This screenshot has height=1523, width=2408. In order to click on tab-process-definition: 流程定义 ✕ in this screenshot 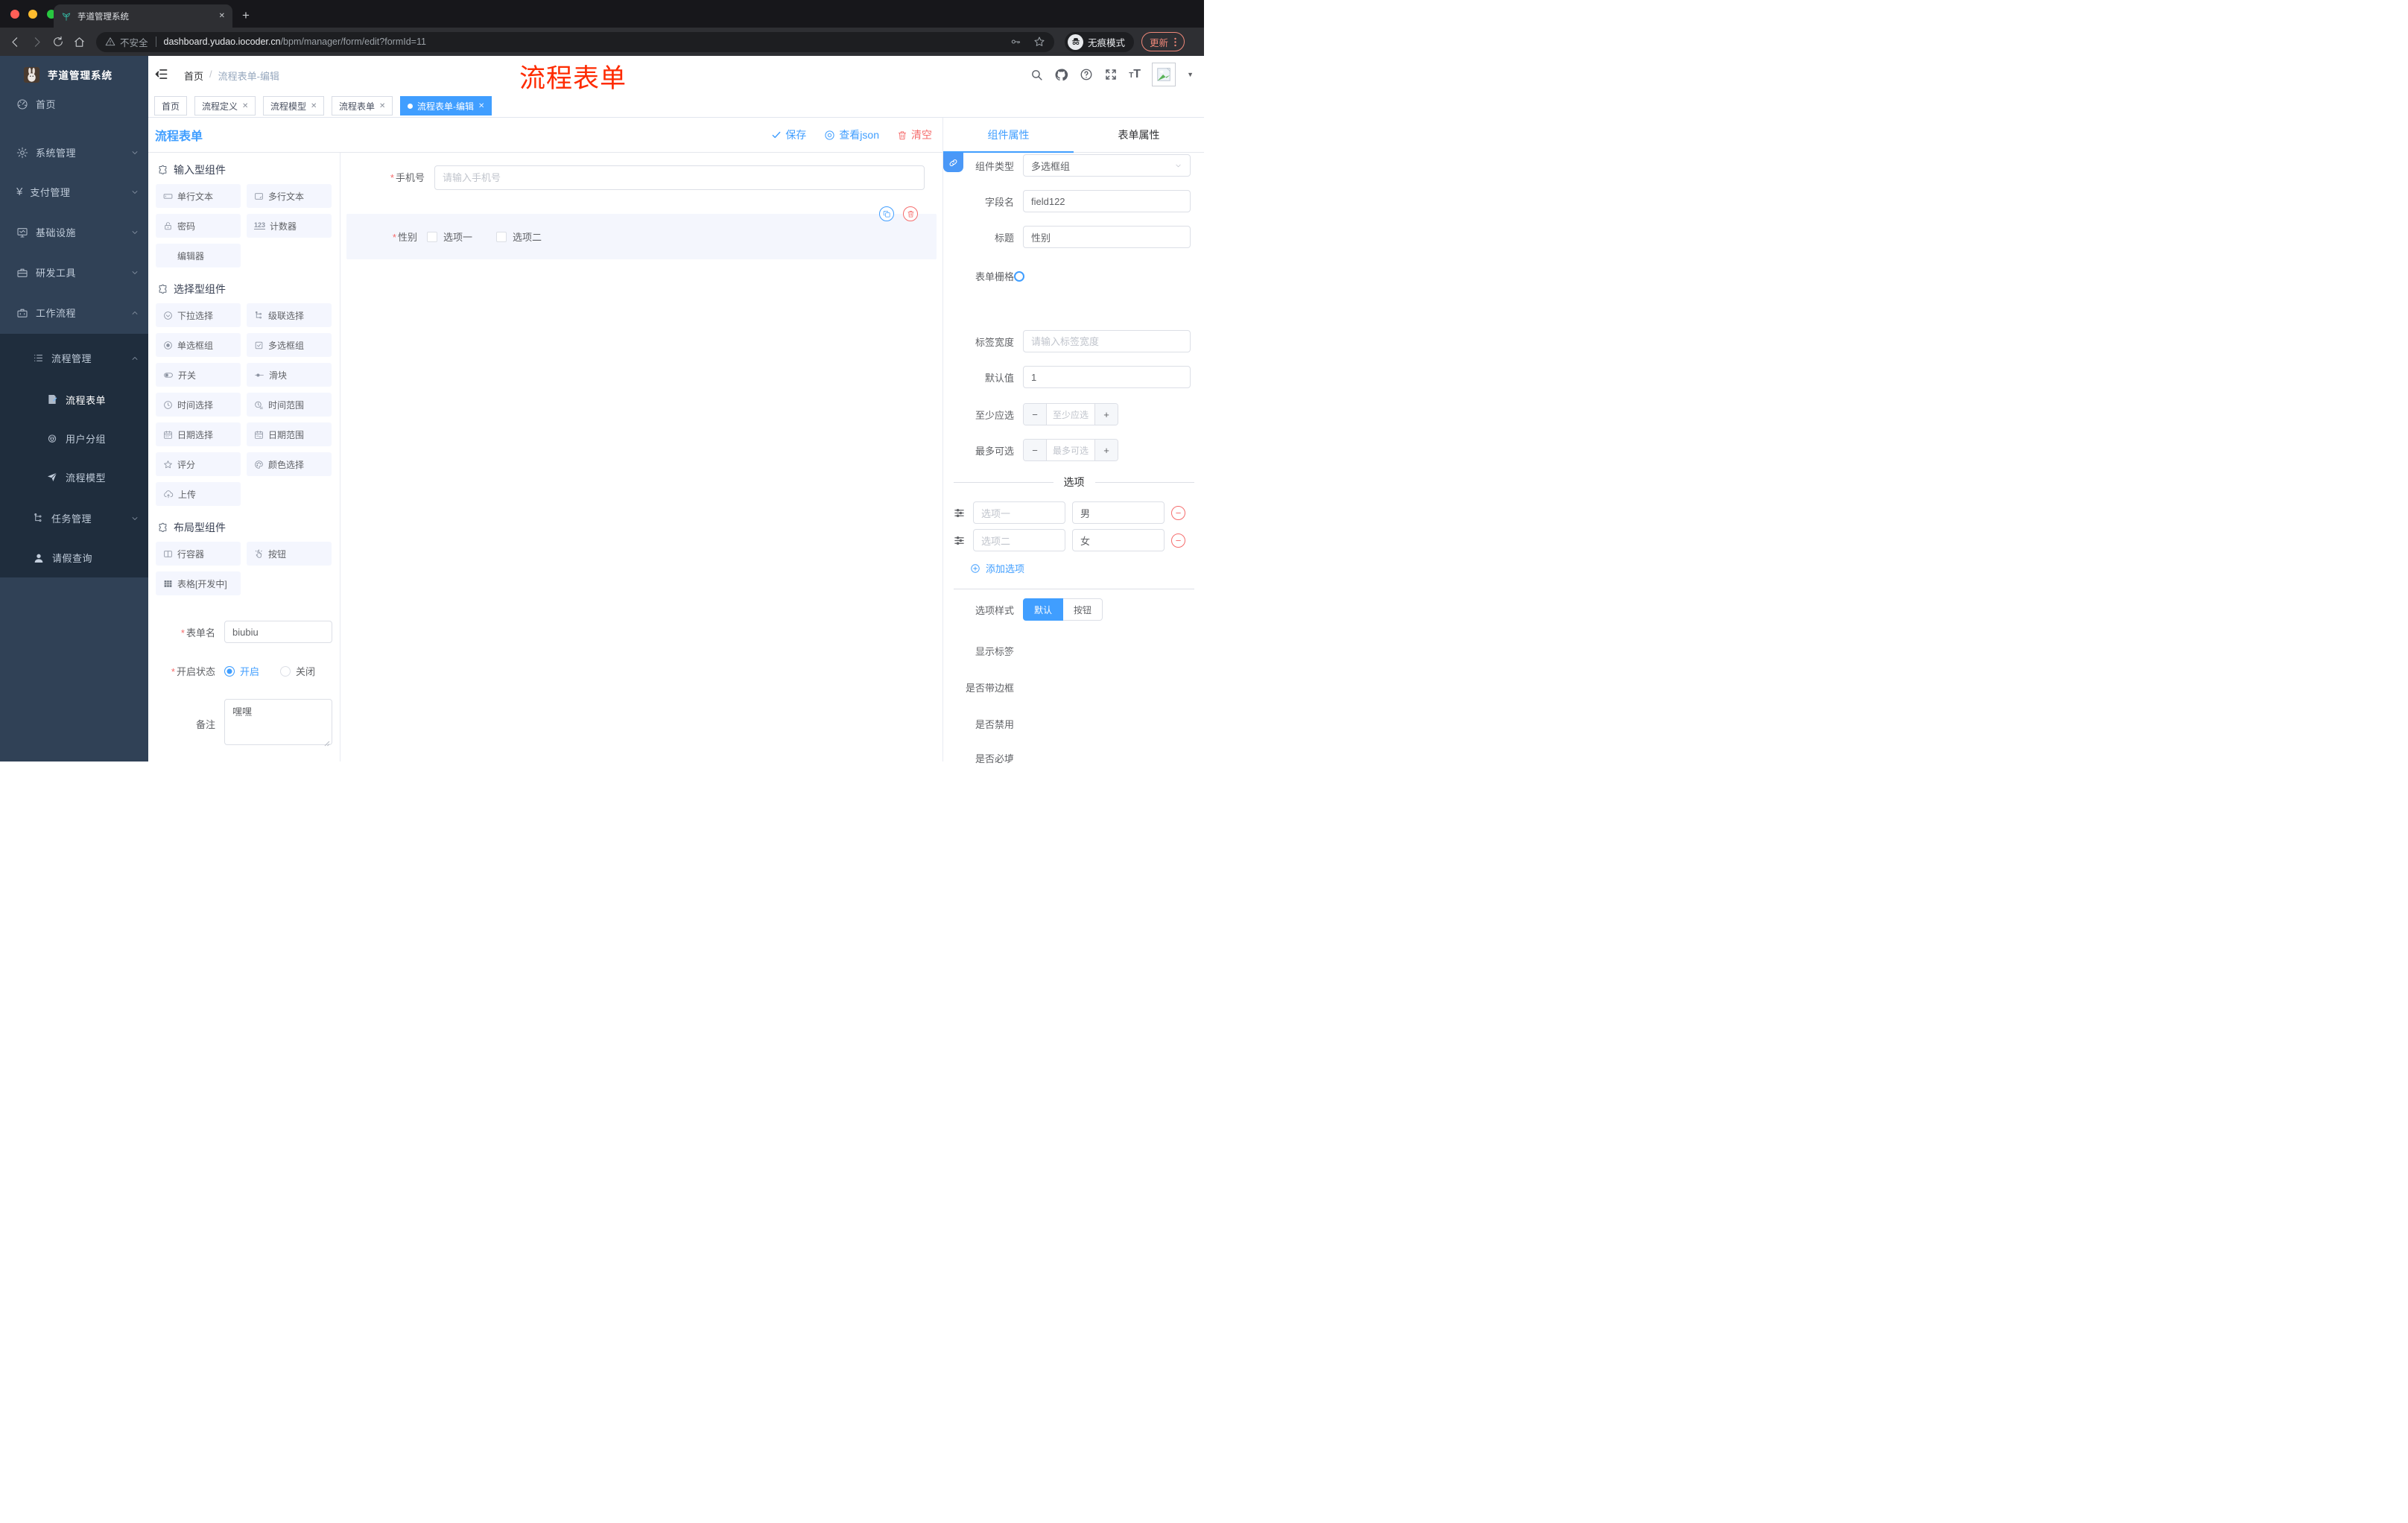, I will do `click(225, 106)`.